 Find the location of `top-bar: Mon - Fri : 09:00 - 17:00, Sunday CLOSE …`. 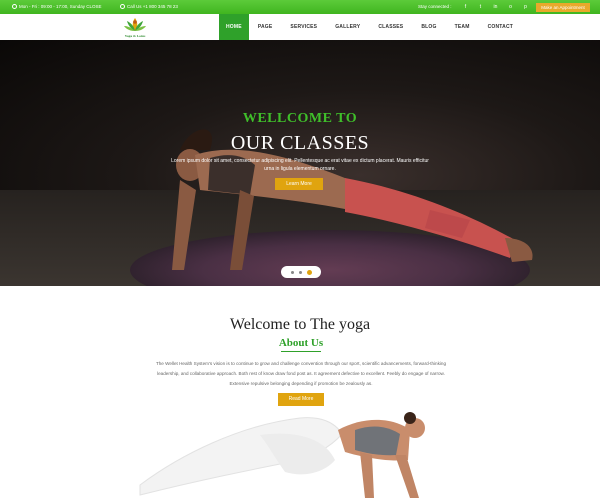

top-bar: Mon - Fri : 09:00 - 17:00, Sunday CLOSE … is located at coordinates (300, 7).